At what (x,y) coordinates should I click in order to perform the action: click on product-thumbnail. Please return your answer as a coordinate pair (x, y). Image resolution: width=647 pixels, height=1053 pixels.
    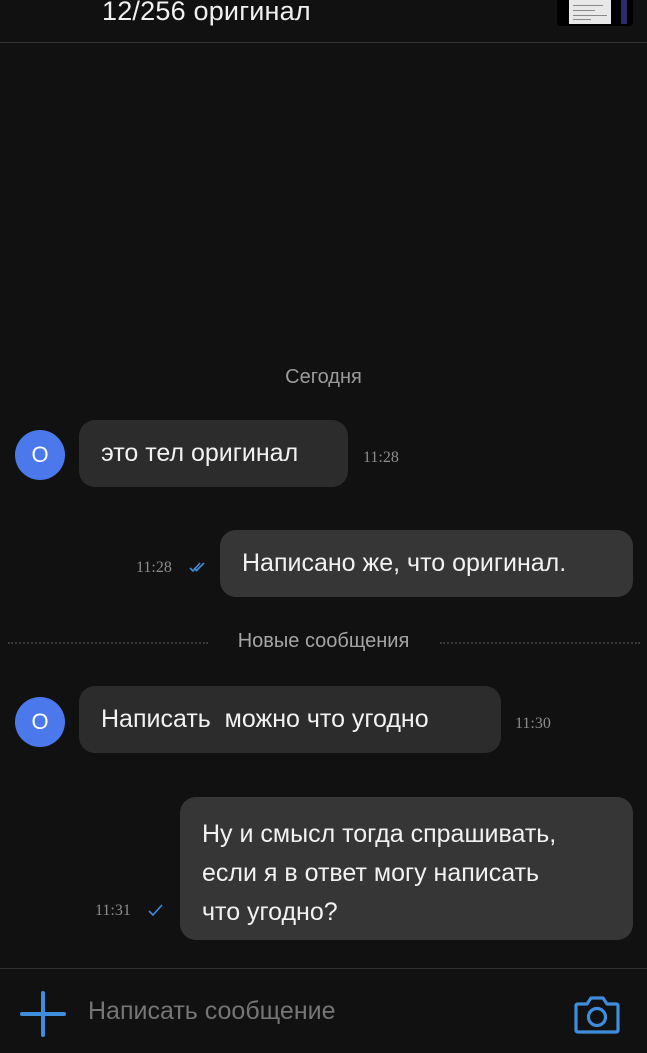
    Looking at the image, I should click on (595, 13).